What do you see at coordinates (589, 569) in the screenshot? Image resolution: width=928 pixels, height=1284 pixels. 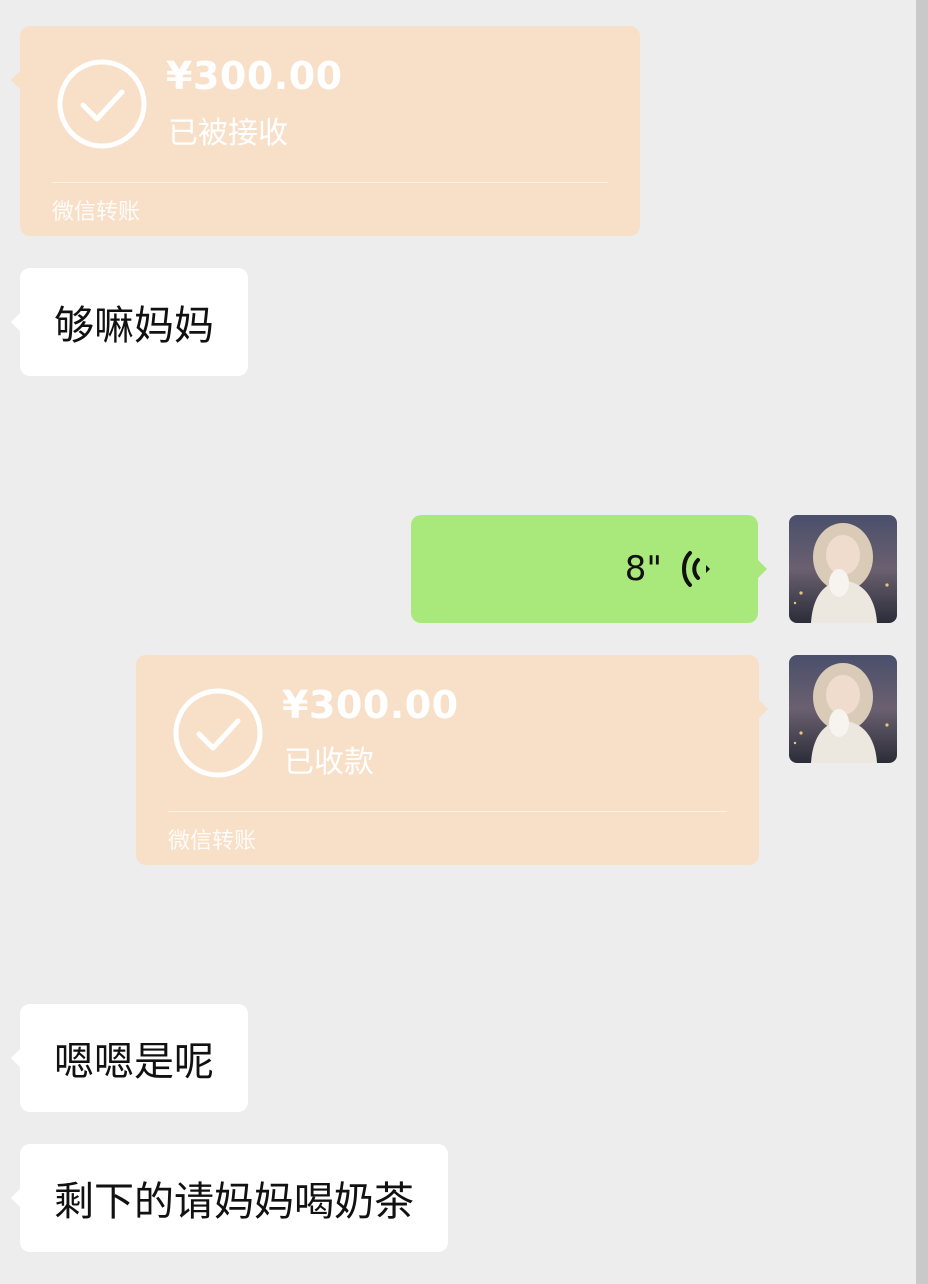 I see `voice-message-bubble: 8"` at bounding box center [589, 569].